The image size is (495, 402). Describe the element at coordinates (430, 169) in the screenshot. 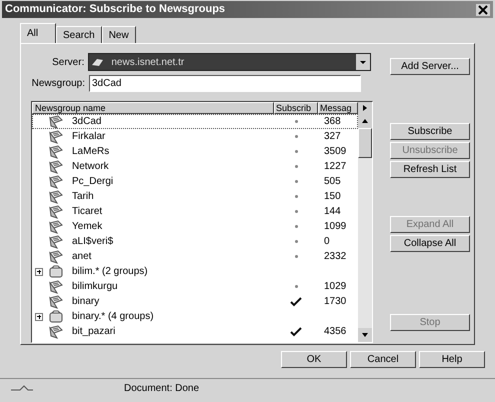

I see `dialog-button: Refresh List` at that location.